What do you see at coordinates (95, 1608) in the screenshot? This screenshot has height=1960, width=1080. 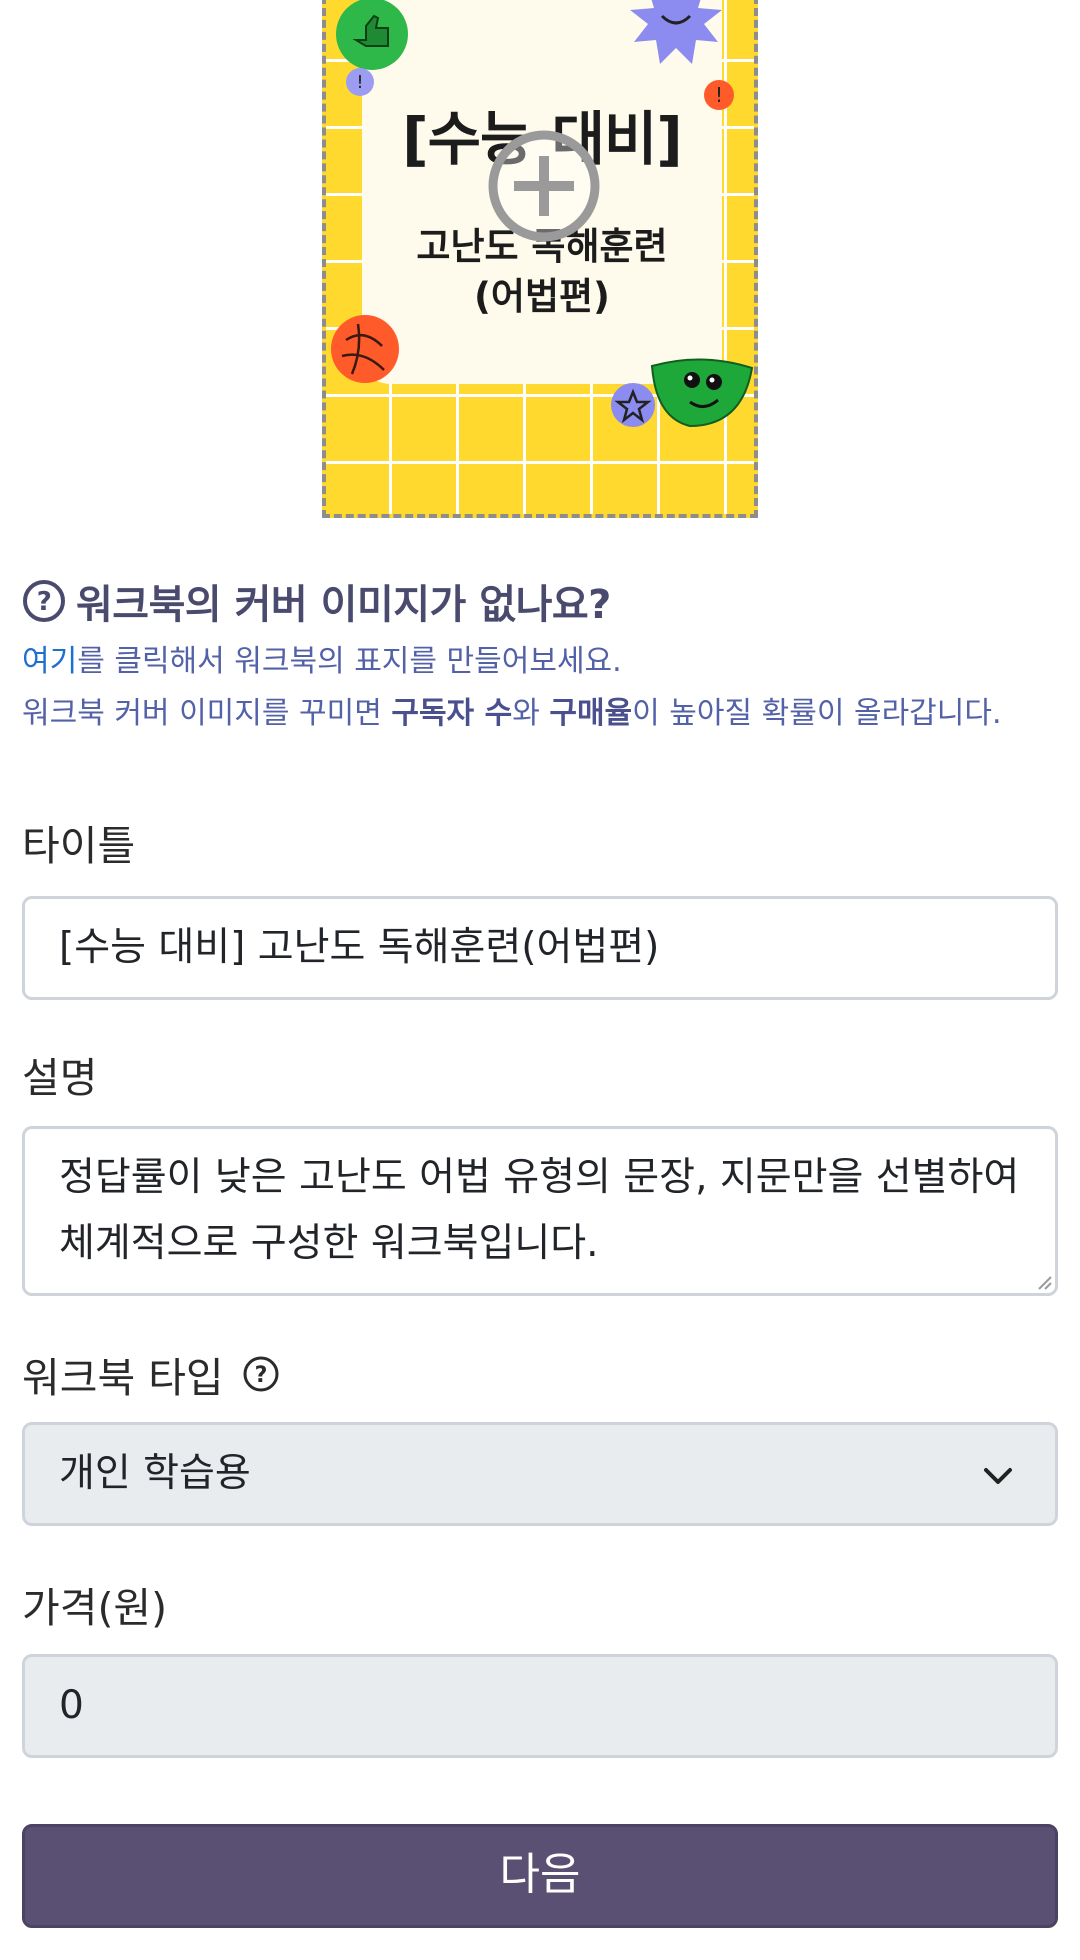 I see `price-label: 가격(원)` at bounding box center [95, 1608].